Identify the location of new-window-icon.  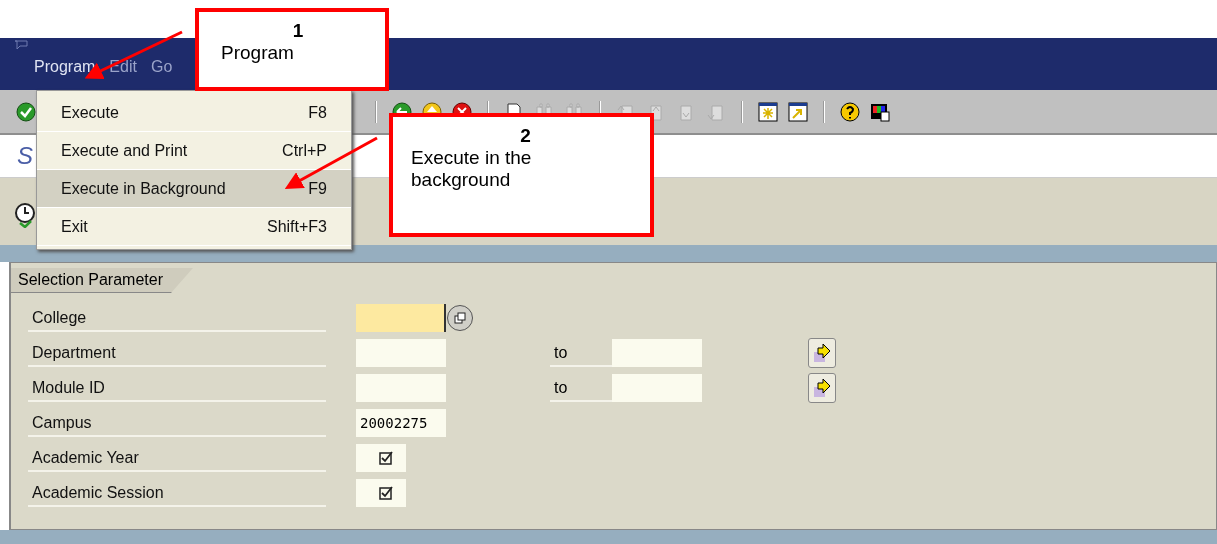
(768, 111).